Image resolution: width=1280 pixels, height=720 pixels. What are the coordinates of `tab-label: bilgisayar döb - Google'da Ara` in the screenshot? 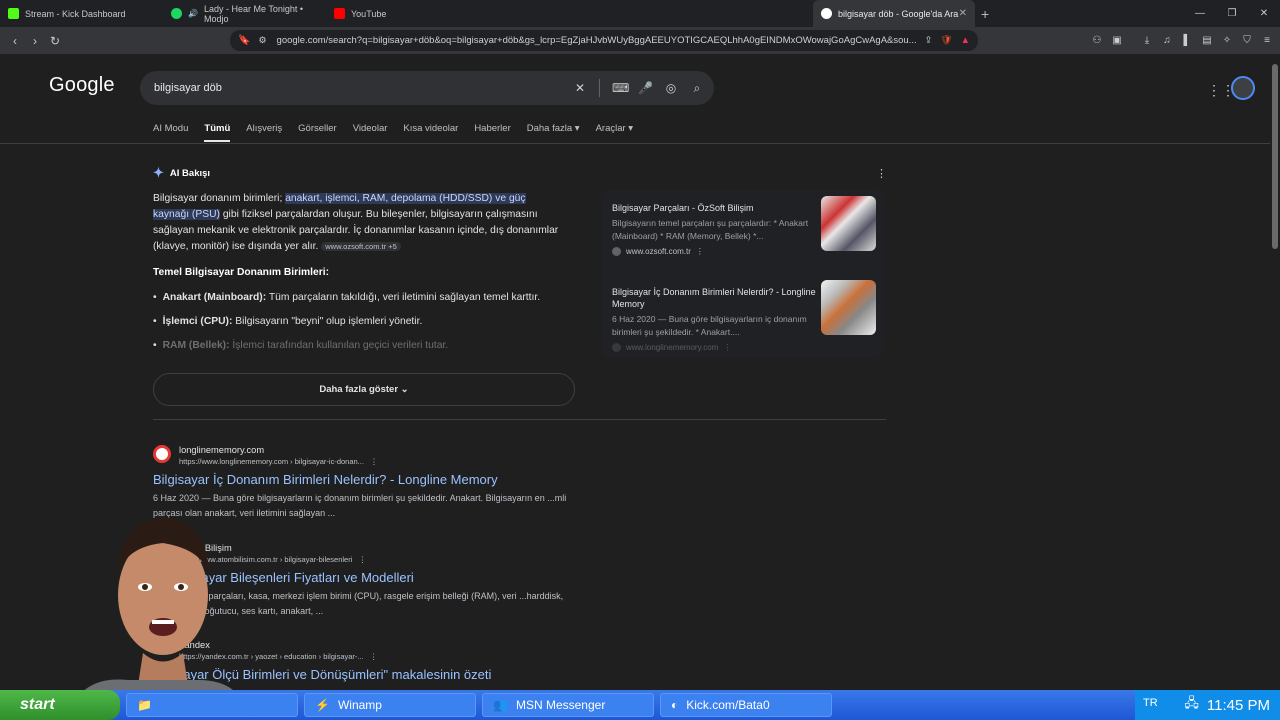 It's located at (898, 13).